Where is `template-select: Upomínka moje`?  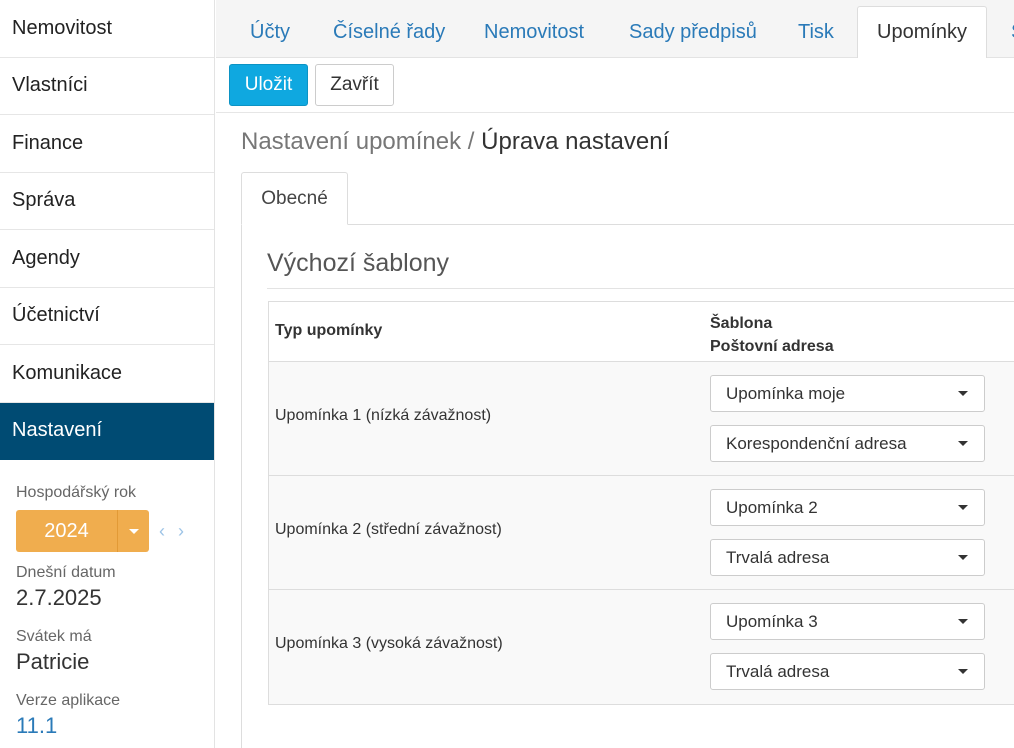
template-select: Upomínka moje is located at coordinates (847, 393).